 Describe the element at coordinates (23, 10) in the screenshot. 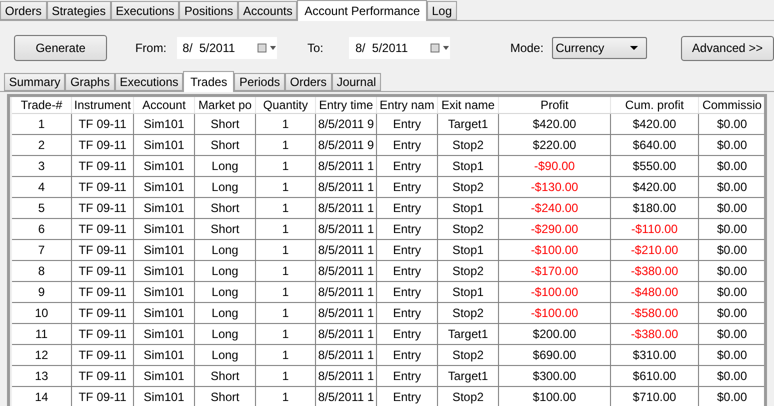

I see `main-tab: Orders` at that location.